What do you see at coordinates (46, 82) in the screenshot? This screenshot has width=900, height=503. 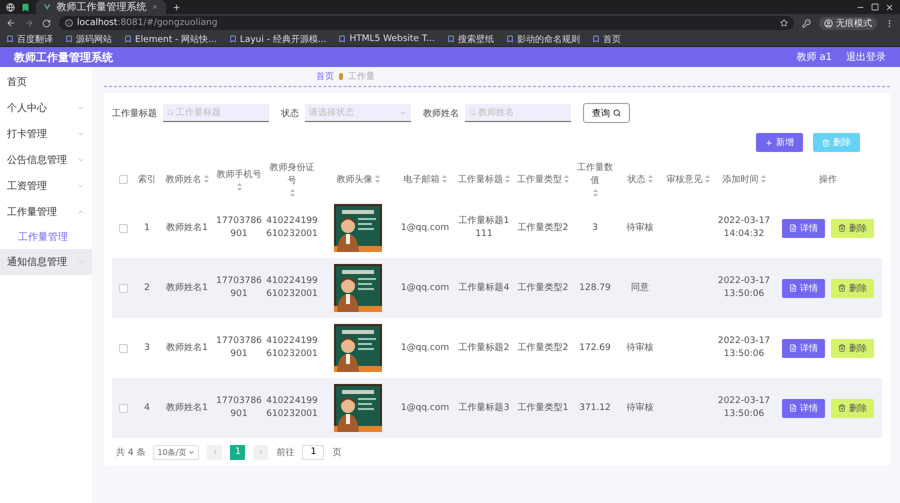 I see `sidebar-item: 首页` at bounding box center [46, 82].